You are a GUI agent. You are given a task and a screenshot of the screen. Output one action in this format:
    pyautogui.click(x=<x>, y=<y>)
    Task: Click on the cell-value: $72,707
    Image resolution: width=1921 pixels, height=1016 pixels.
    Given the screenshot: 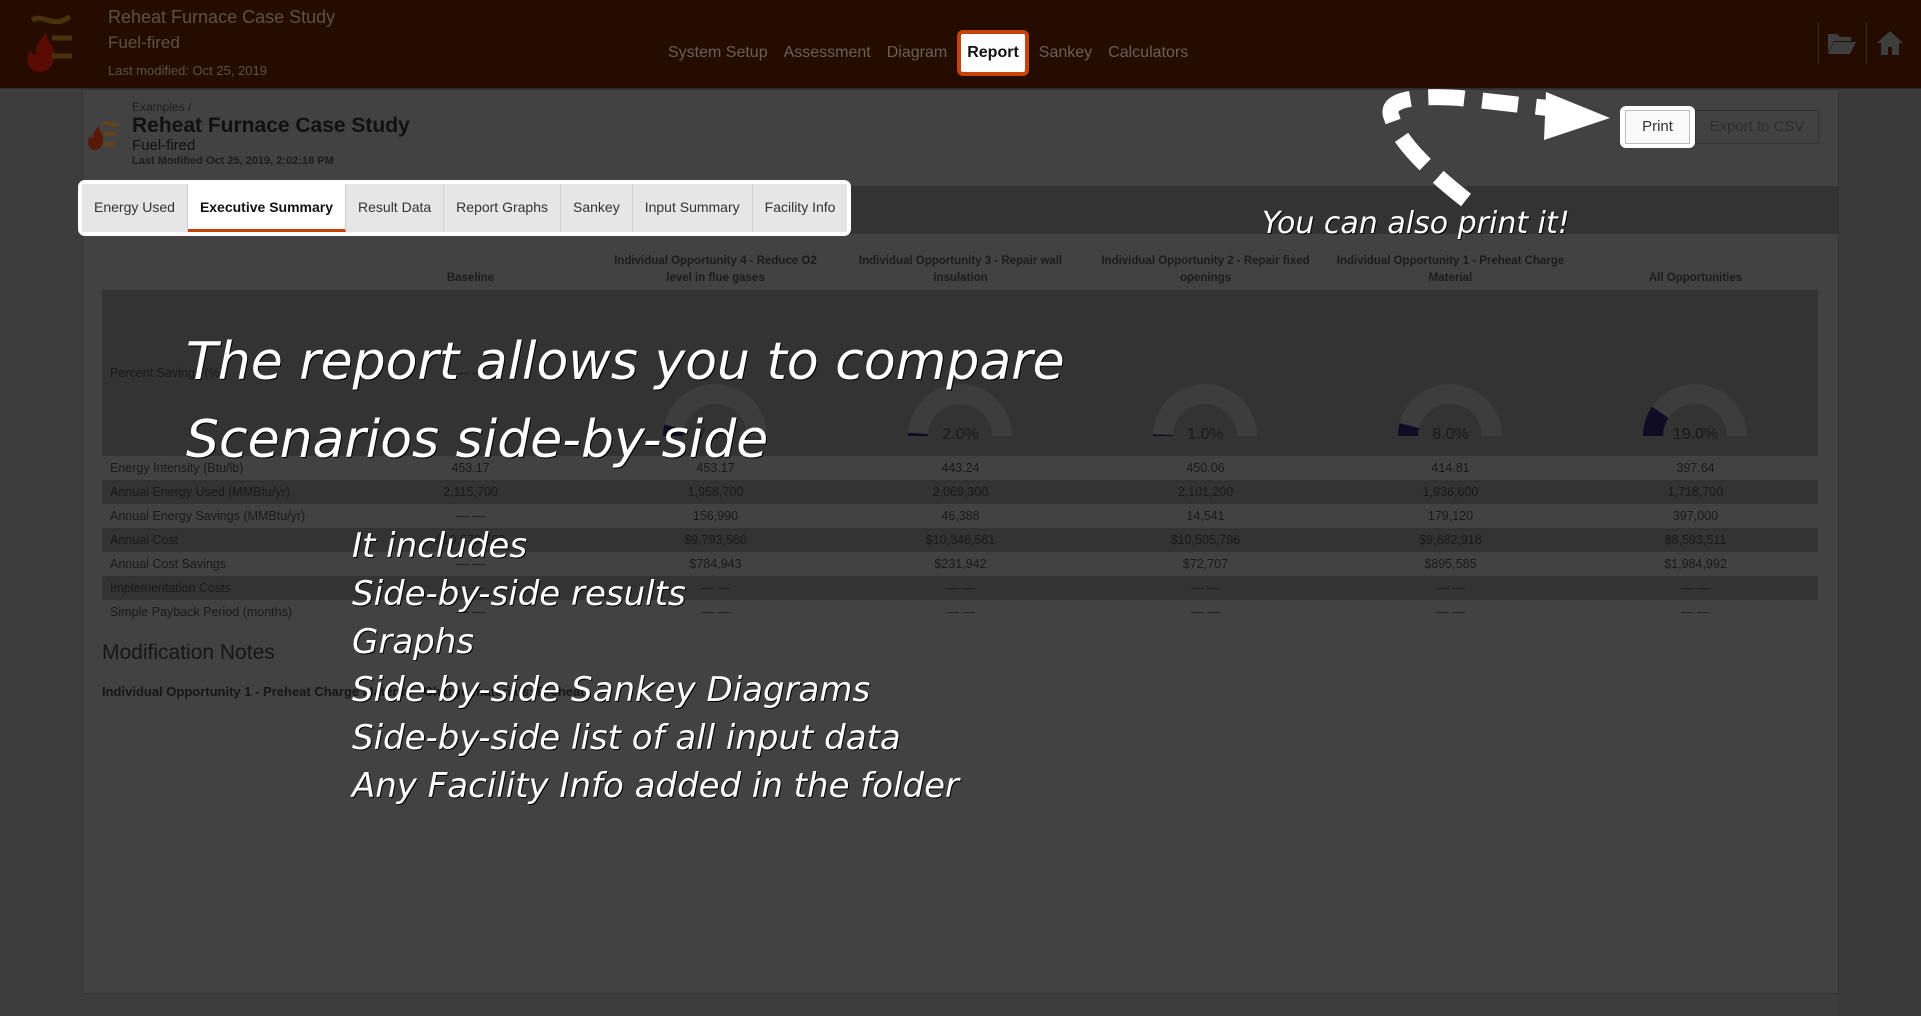 What is the action you would take?
    pyautogui.click(x=1205, y=564)
    